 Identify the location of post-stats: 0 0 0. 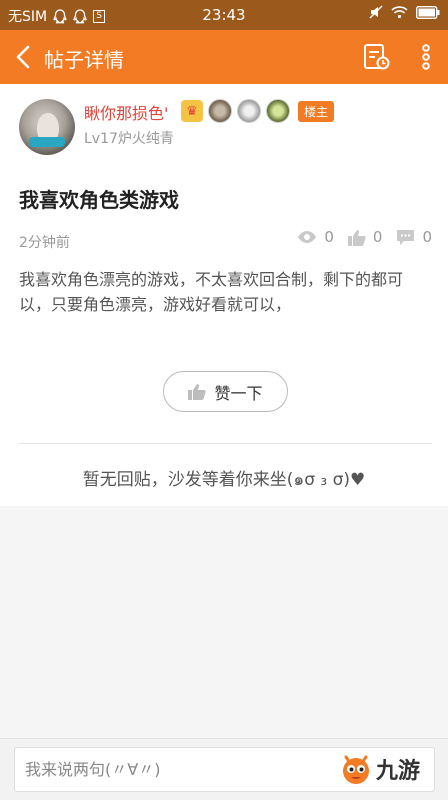
(357, 237).